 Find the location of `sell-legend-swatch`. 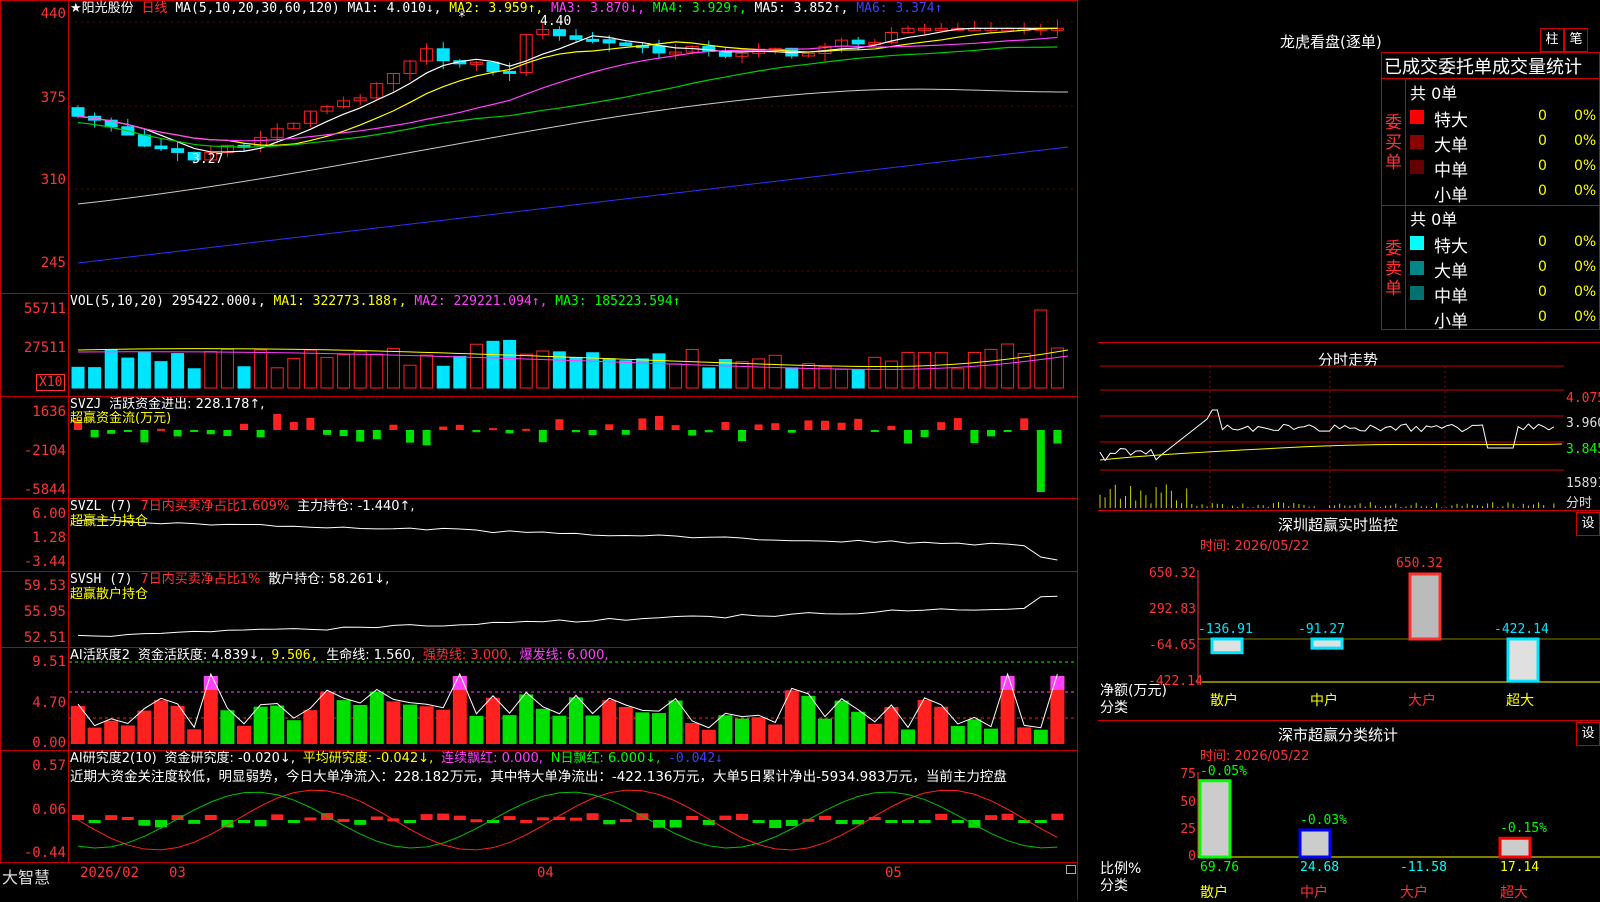

sell-legend-swatch is located at coordinates (1417, 268).